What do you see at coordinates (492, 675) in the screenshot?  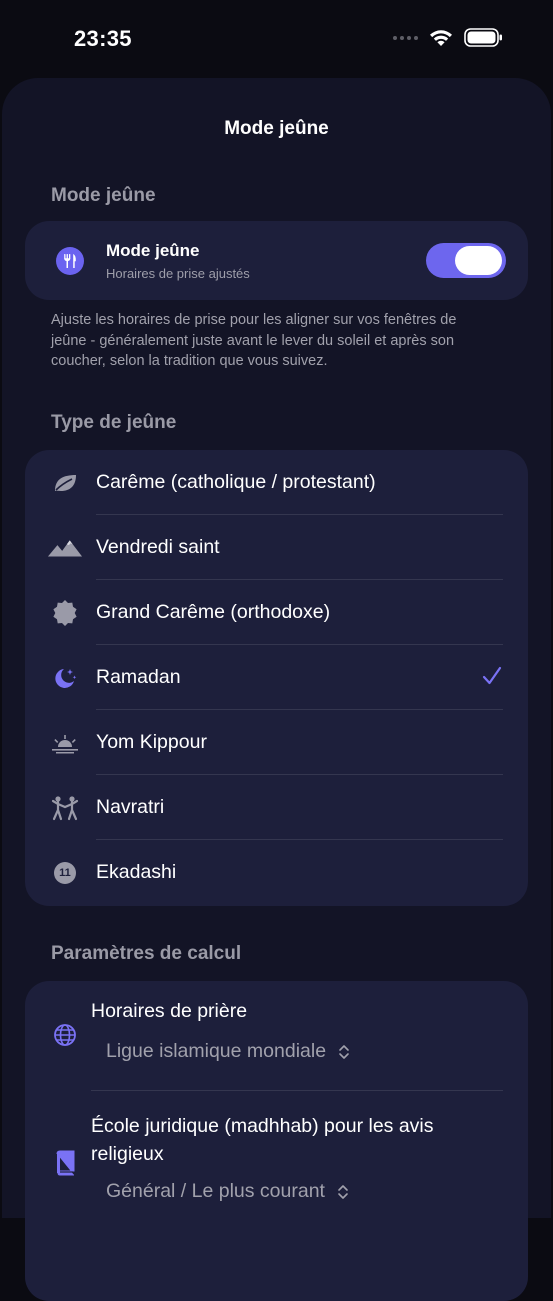 I see `checkmark-icon` at bounding box center [492, 675].